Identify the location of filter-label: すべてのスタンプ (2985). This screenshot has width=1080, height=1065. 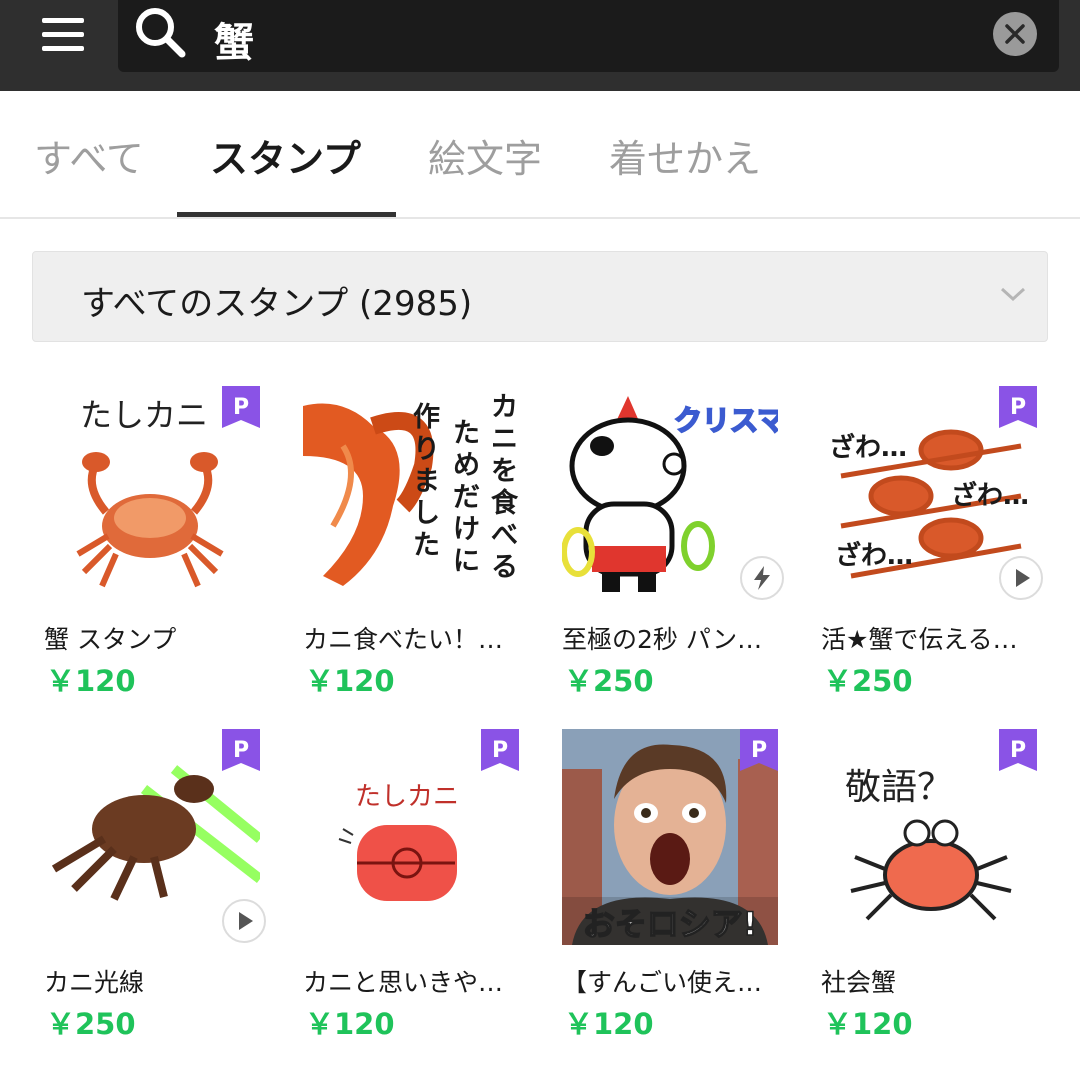
(277, 304).